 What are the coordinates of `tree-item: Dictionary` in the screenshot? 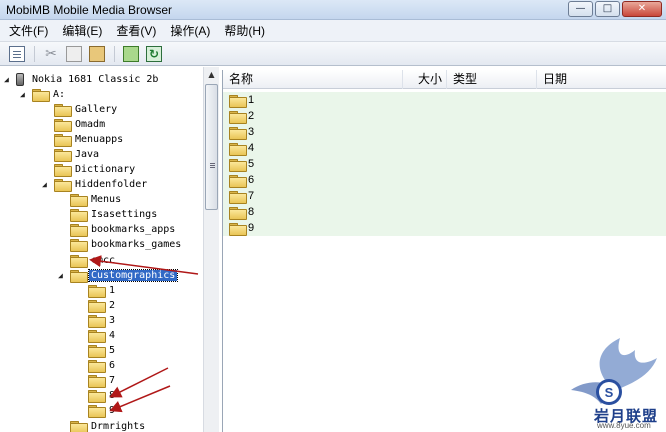 It's located at (95, 169).